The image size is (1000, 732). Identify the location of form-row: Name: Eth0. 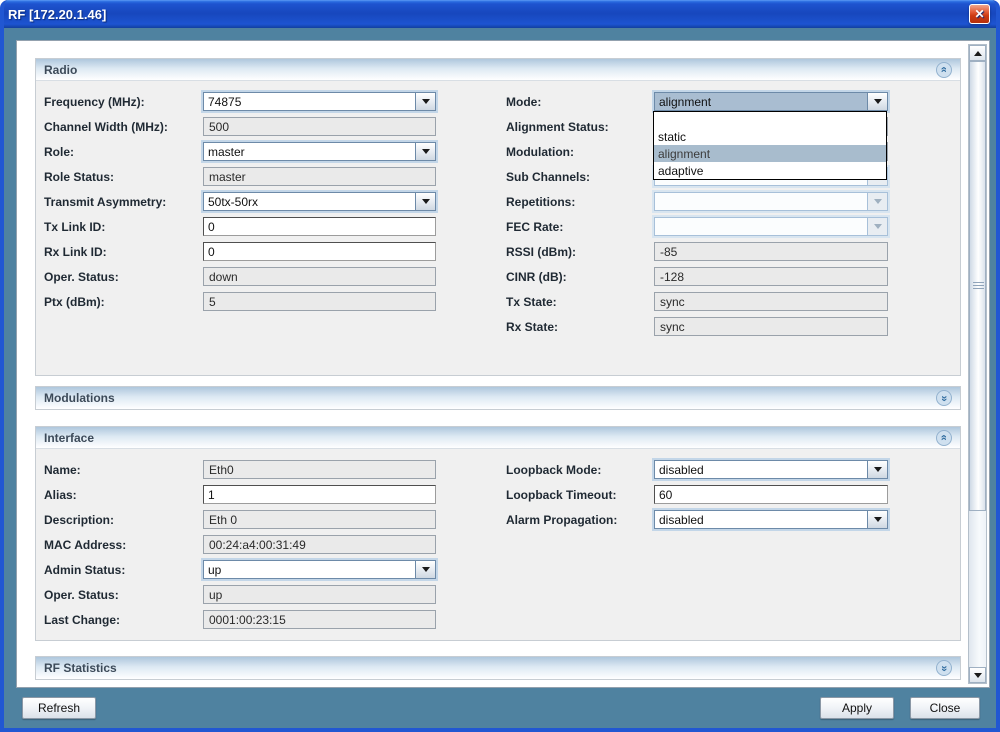
(240, 469).